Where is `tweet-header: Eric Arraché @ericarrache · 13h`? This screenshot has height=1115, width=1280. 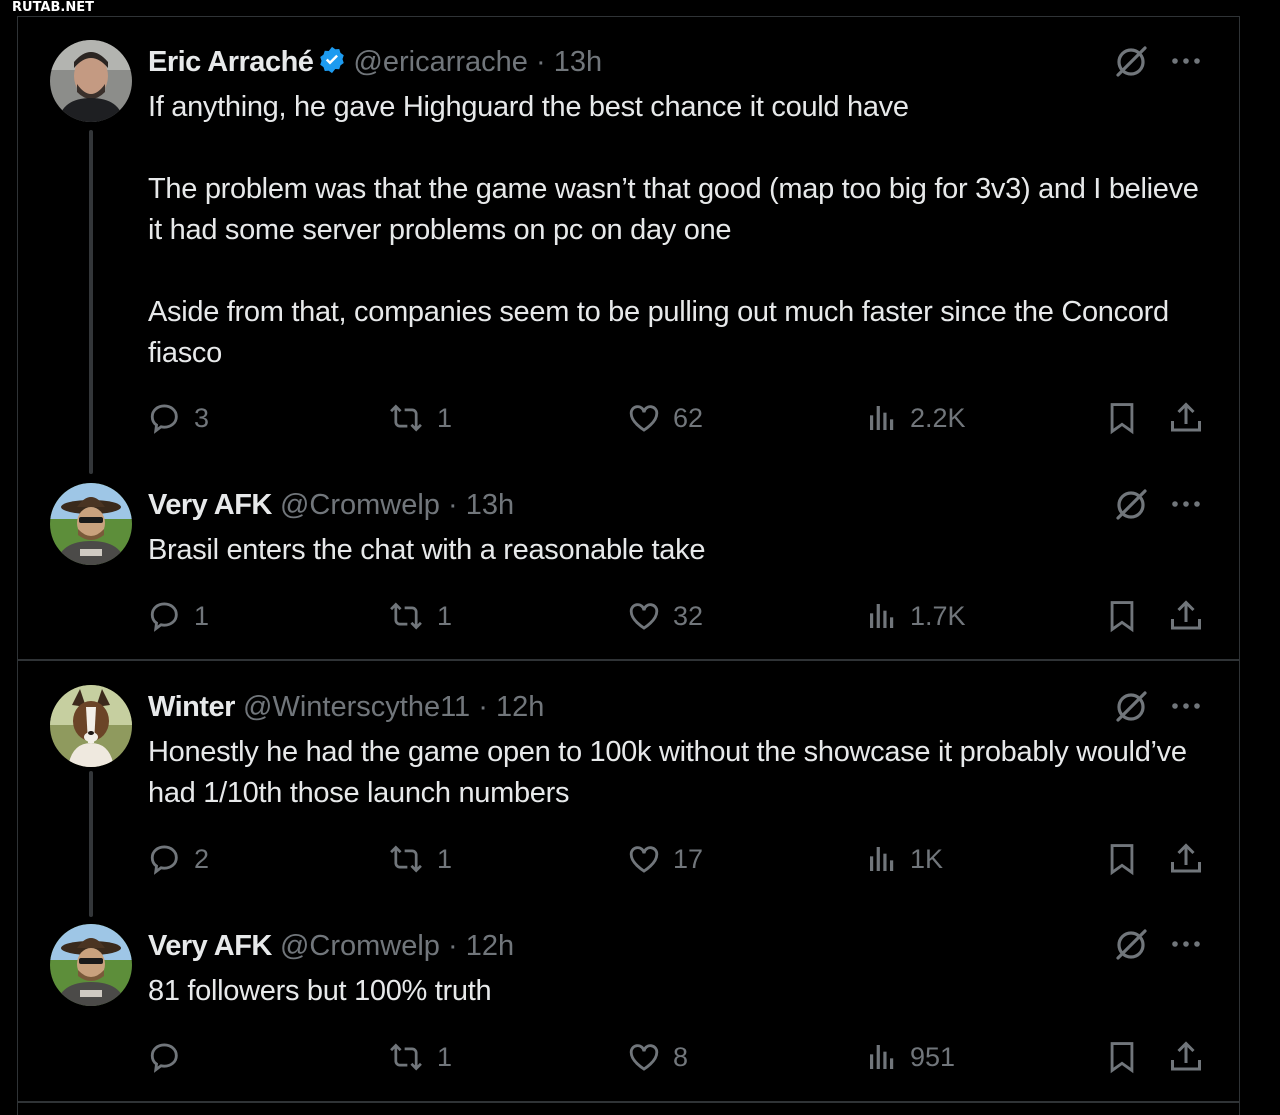 tweet-header: Eric Arraché @ericarrache · 13h is located at coordinates (375, 64).